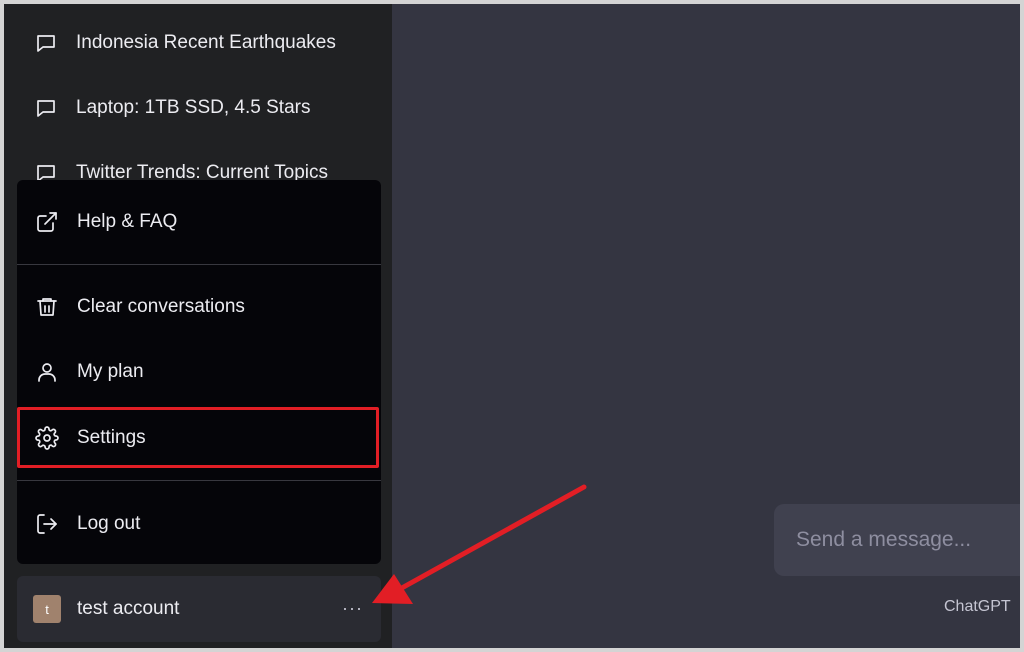 This screenshot has width=1024, height=652. Describe the element at coordinates (977, 606) in the screenshot. I see `footer-text: ChatGPT` at that location.